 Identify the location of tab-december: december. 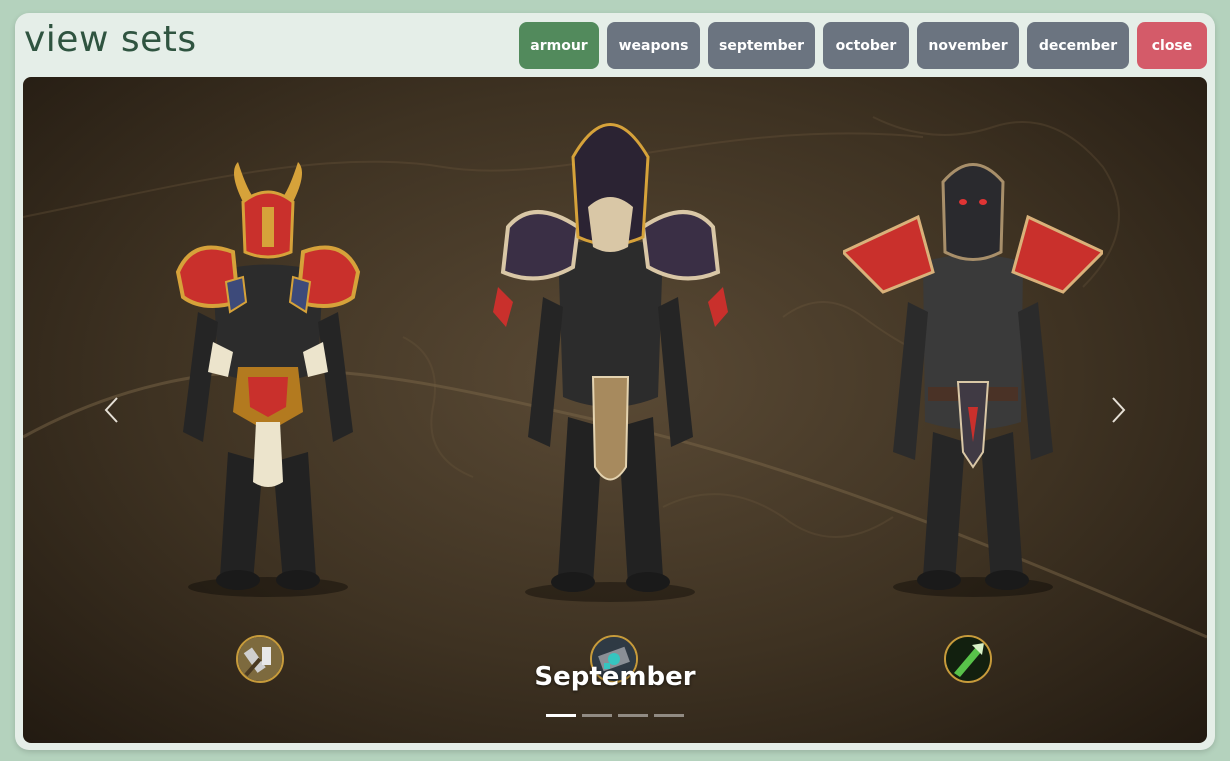
(1078, 45).